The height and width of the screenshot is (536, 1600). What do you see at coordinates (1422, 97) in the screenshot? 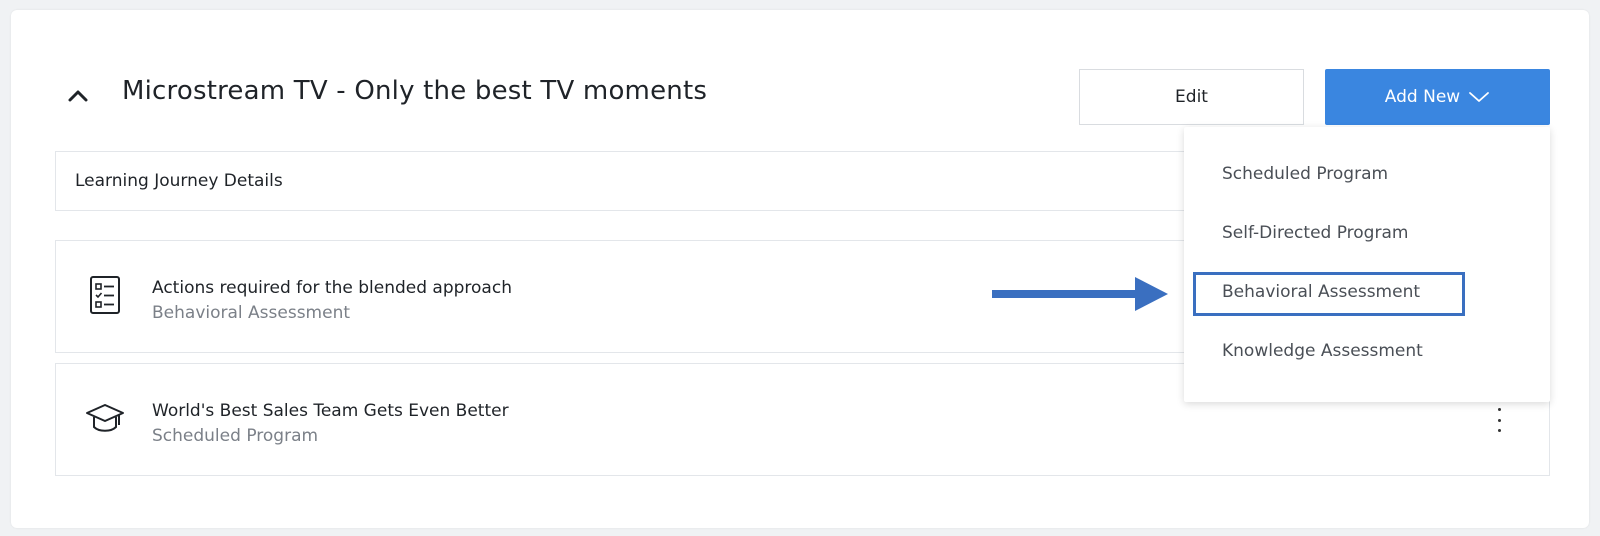
I see `add-new-button-label: Add New` at bounding box center [1422, 97].